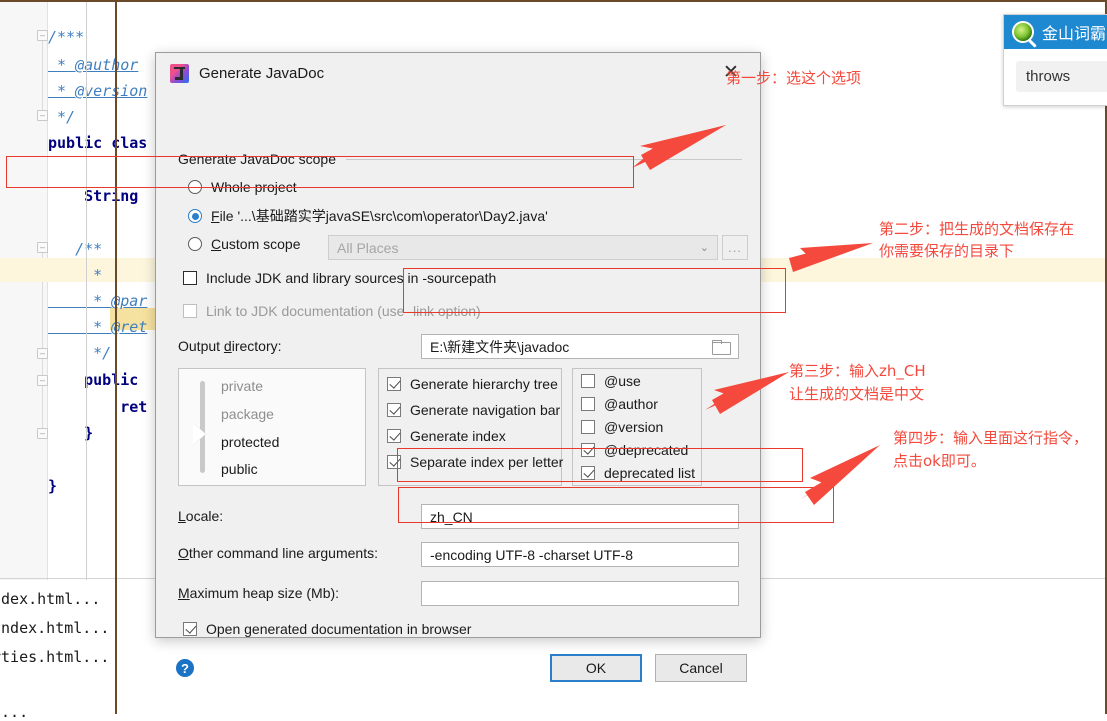 This screenshot has height=721, width=1107. I want to click on locale-label: Locale:, so click(200, 516).